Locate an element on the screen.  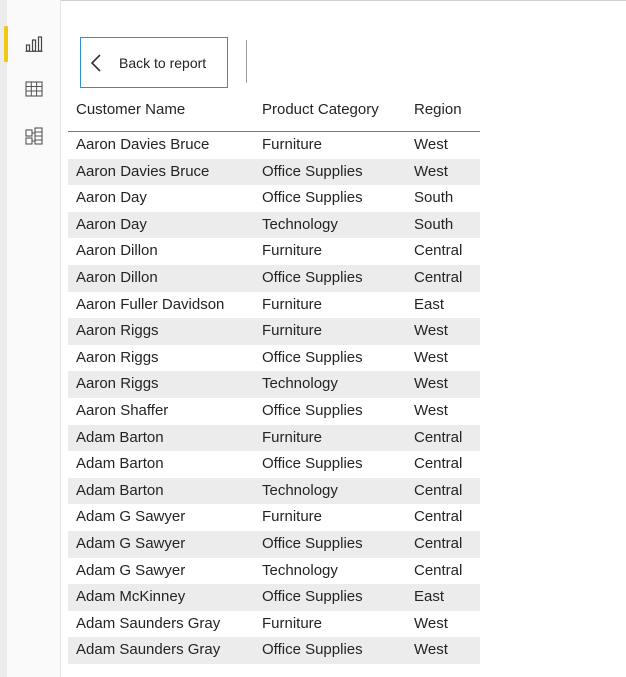
table-row: Adam Saunders Gray Furniture West is located at coordinates (274, 624).